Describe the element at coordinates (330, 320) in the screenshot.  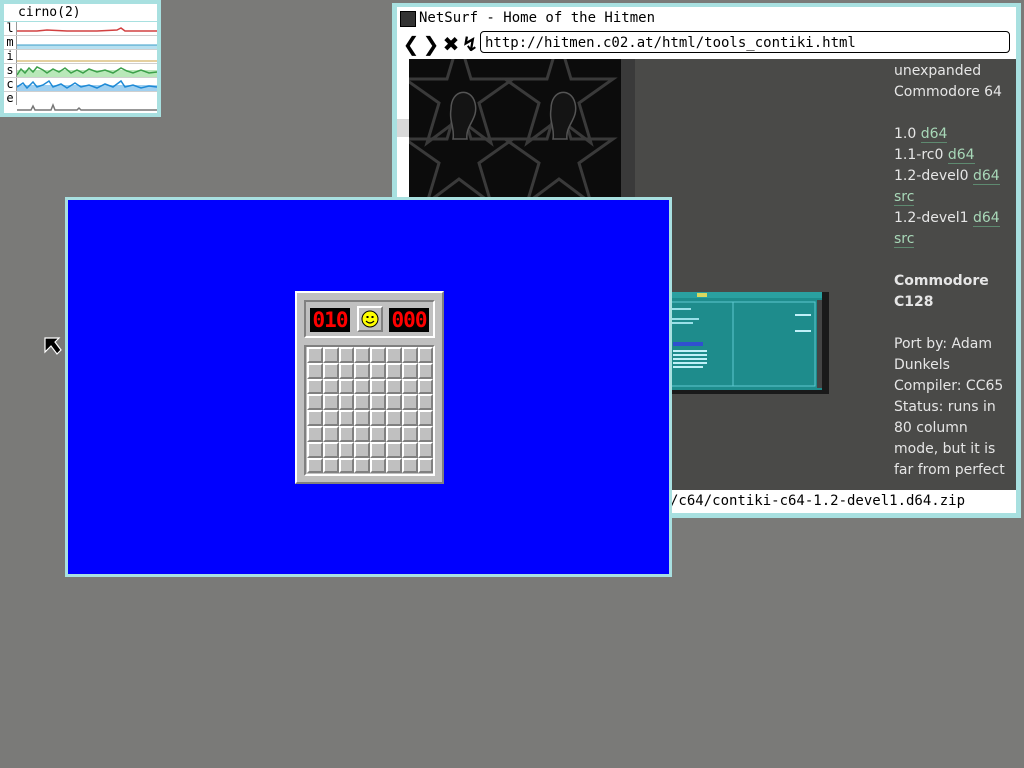
I see `mine-counter: 010` at that location.